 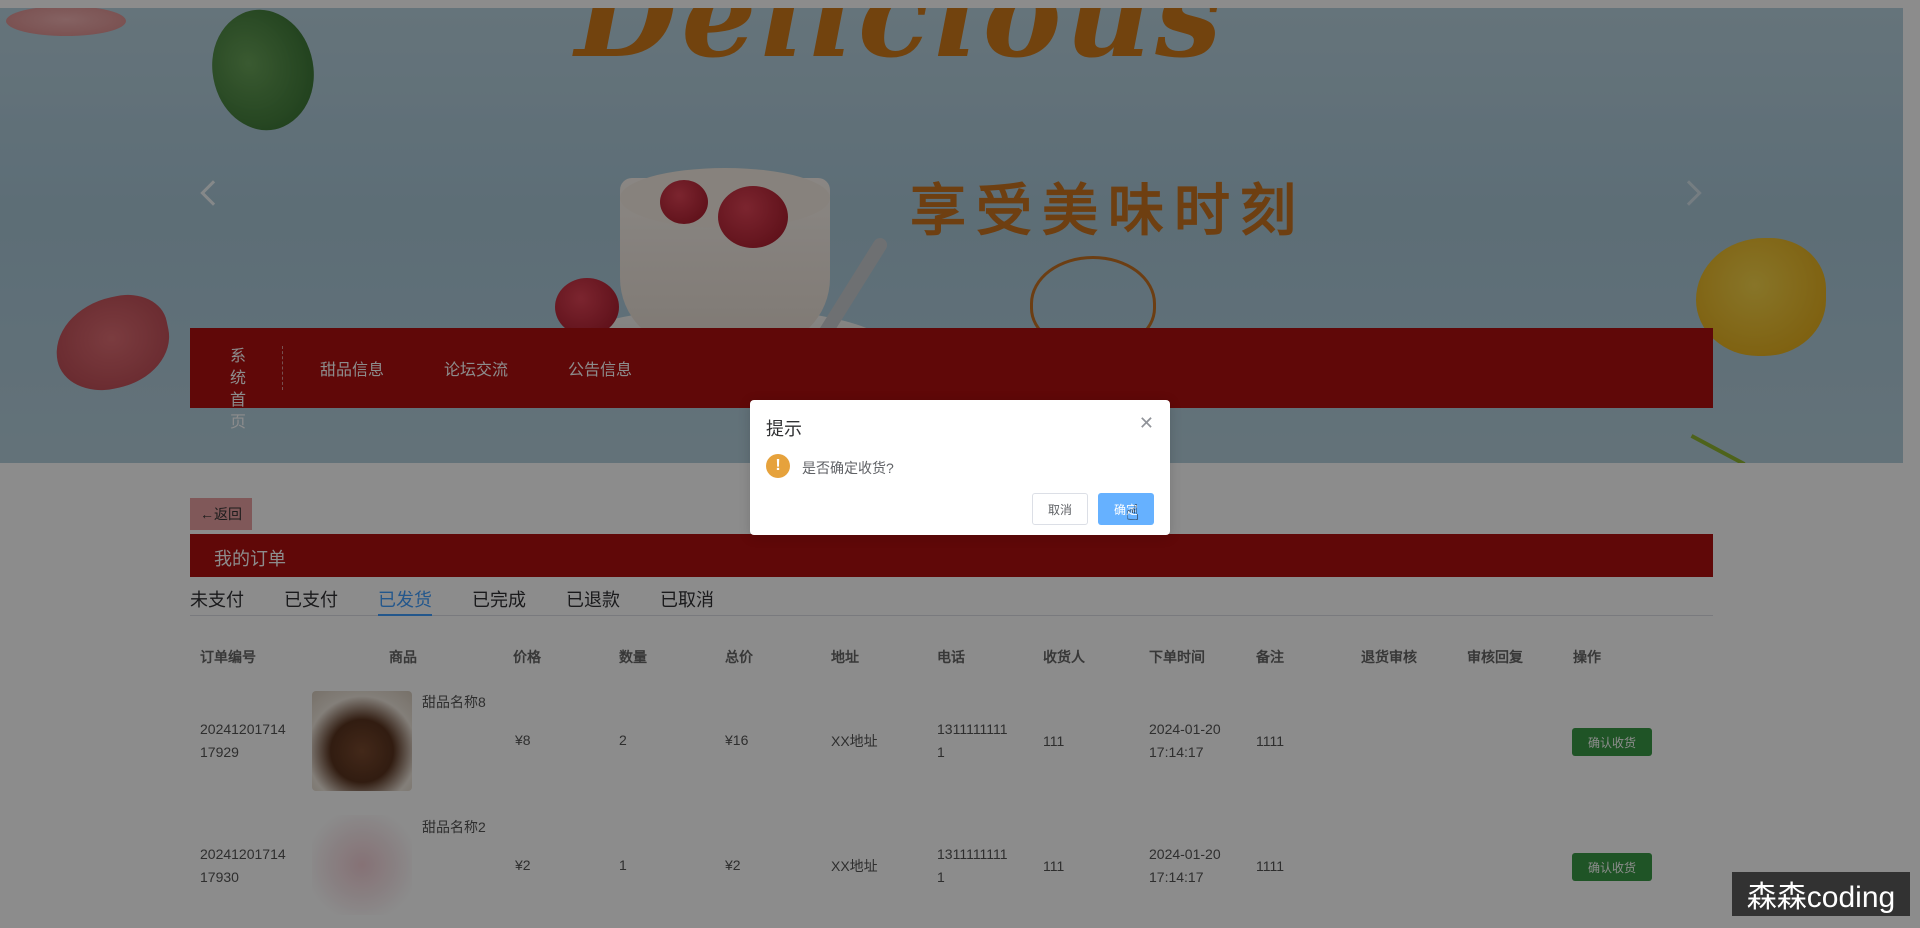 I want to click on cancel-button: 取消, so click(x=1060, y=509).